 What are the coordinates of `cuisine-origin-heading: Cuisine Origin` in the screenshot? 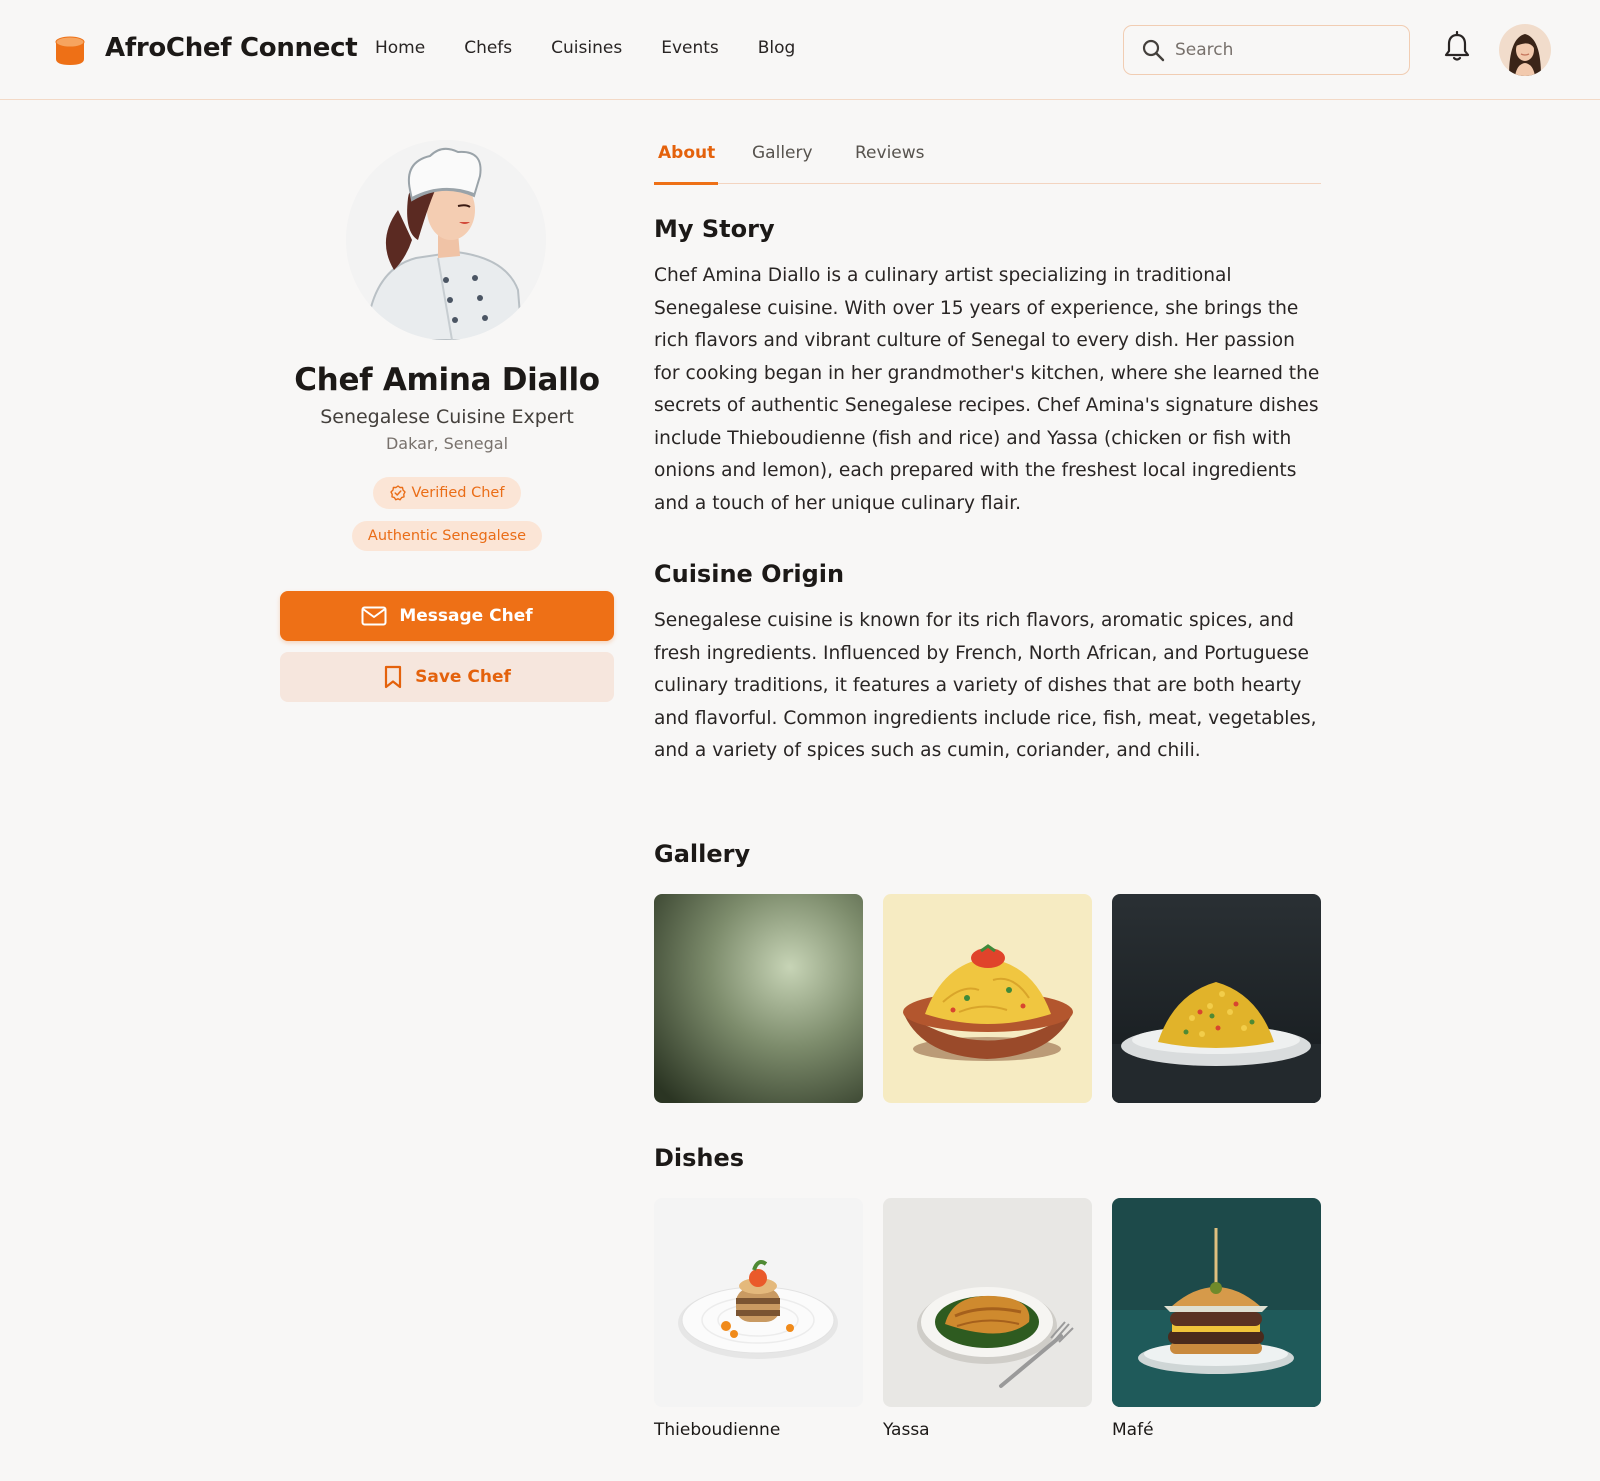 It's located at (749, 574).